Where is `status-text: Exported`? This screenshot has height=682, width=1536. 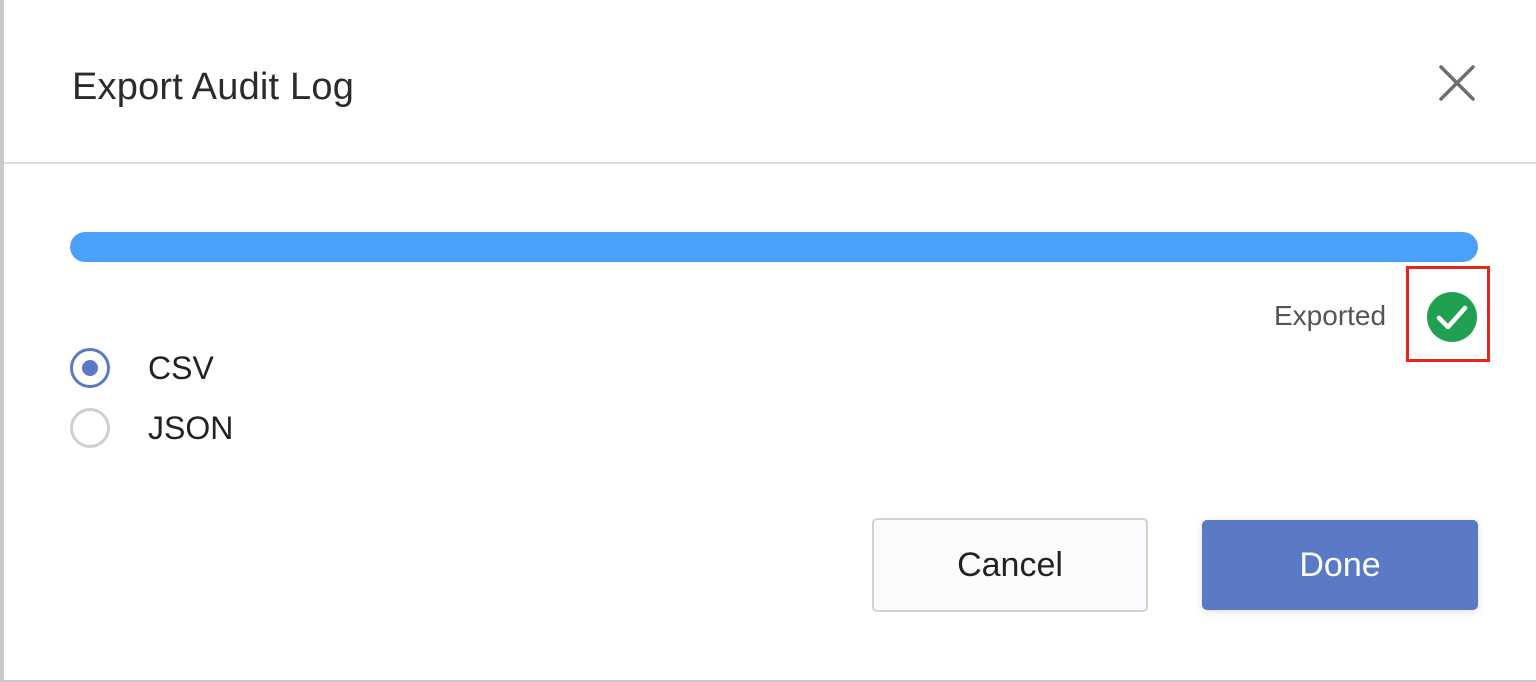 status-text: Exported is located at coordinates (1330, 315).